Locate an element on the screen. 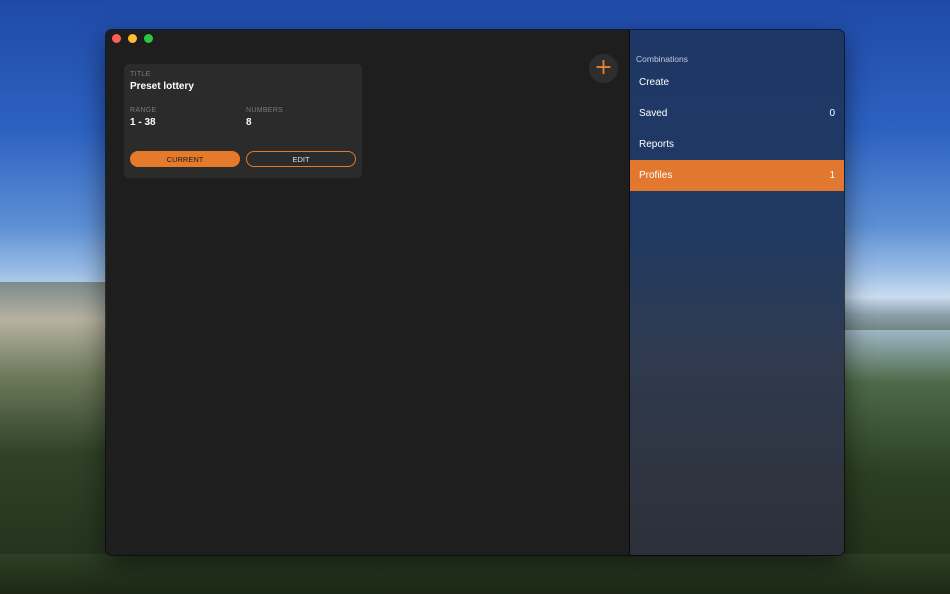  plus-icon: + is located at coordinates (603, 67).